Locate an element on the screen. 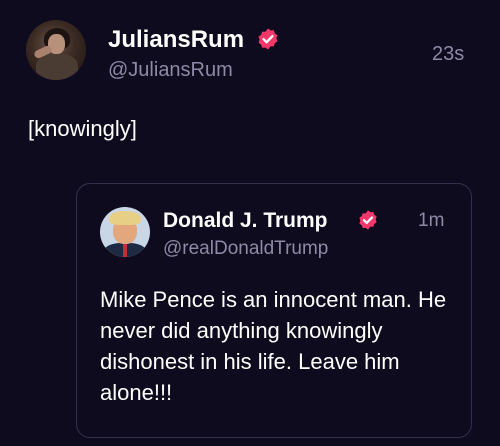  author-avatar is located at coordinates (56, 50).